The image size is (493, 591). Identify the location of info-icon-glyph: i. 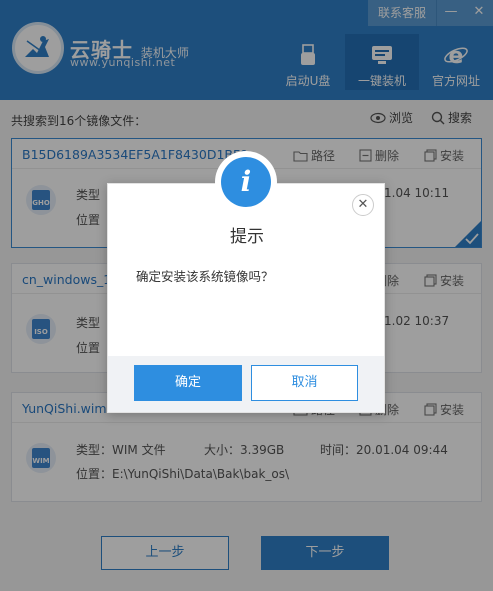
(246, 182).